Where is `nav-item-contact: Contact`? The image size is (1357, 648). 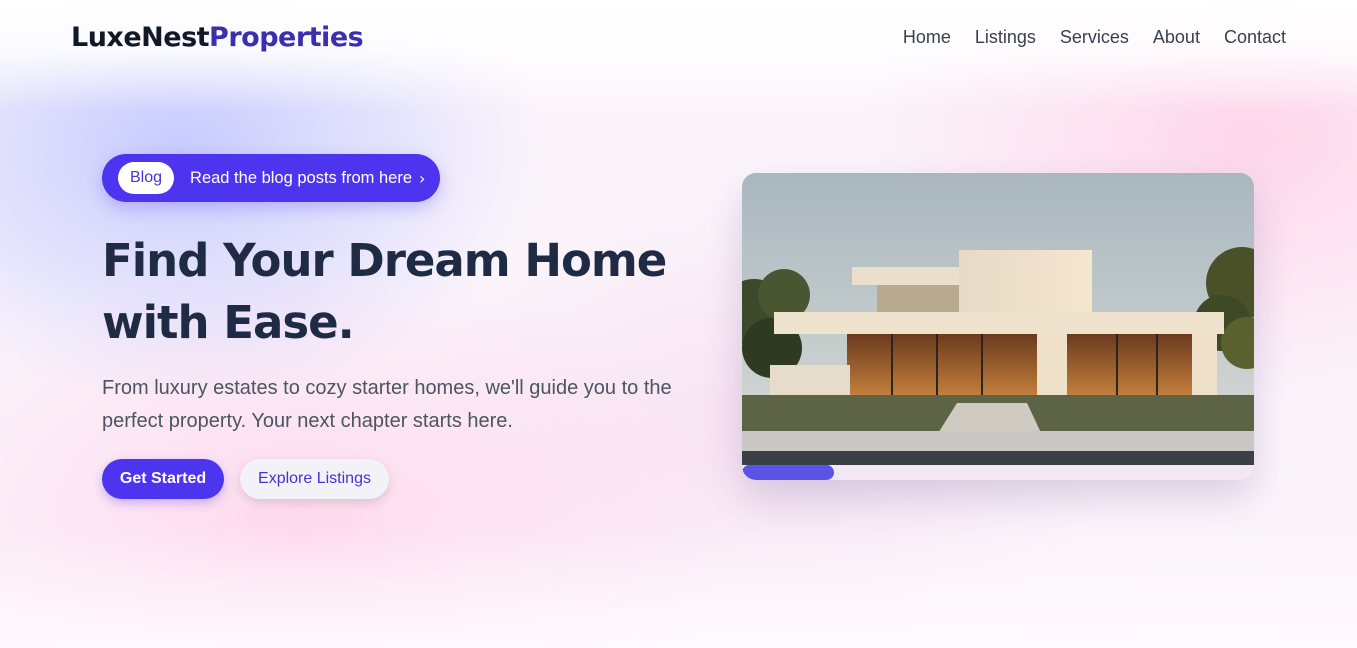 nav-item-contact: Contact is located at coordinates (1255, 37).